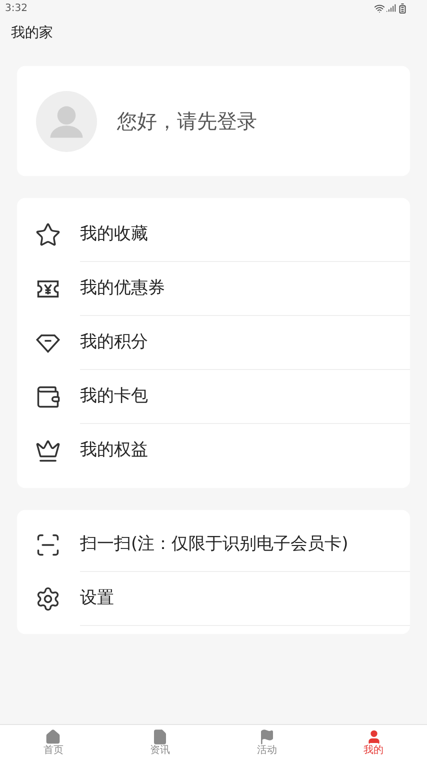 The height and width of the screenshot is (760, 427). I want to click on menu-item: 我的优惠券, so click(122, 289).